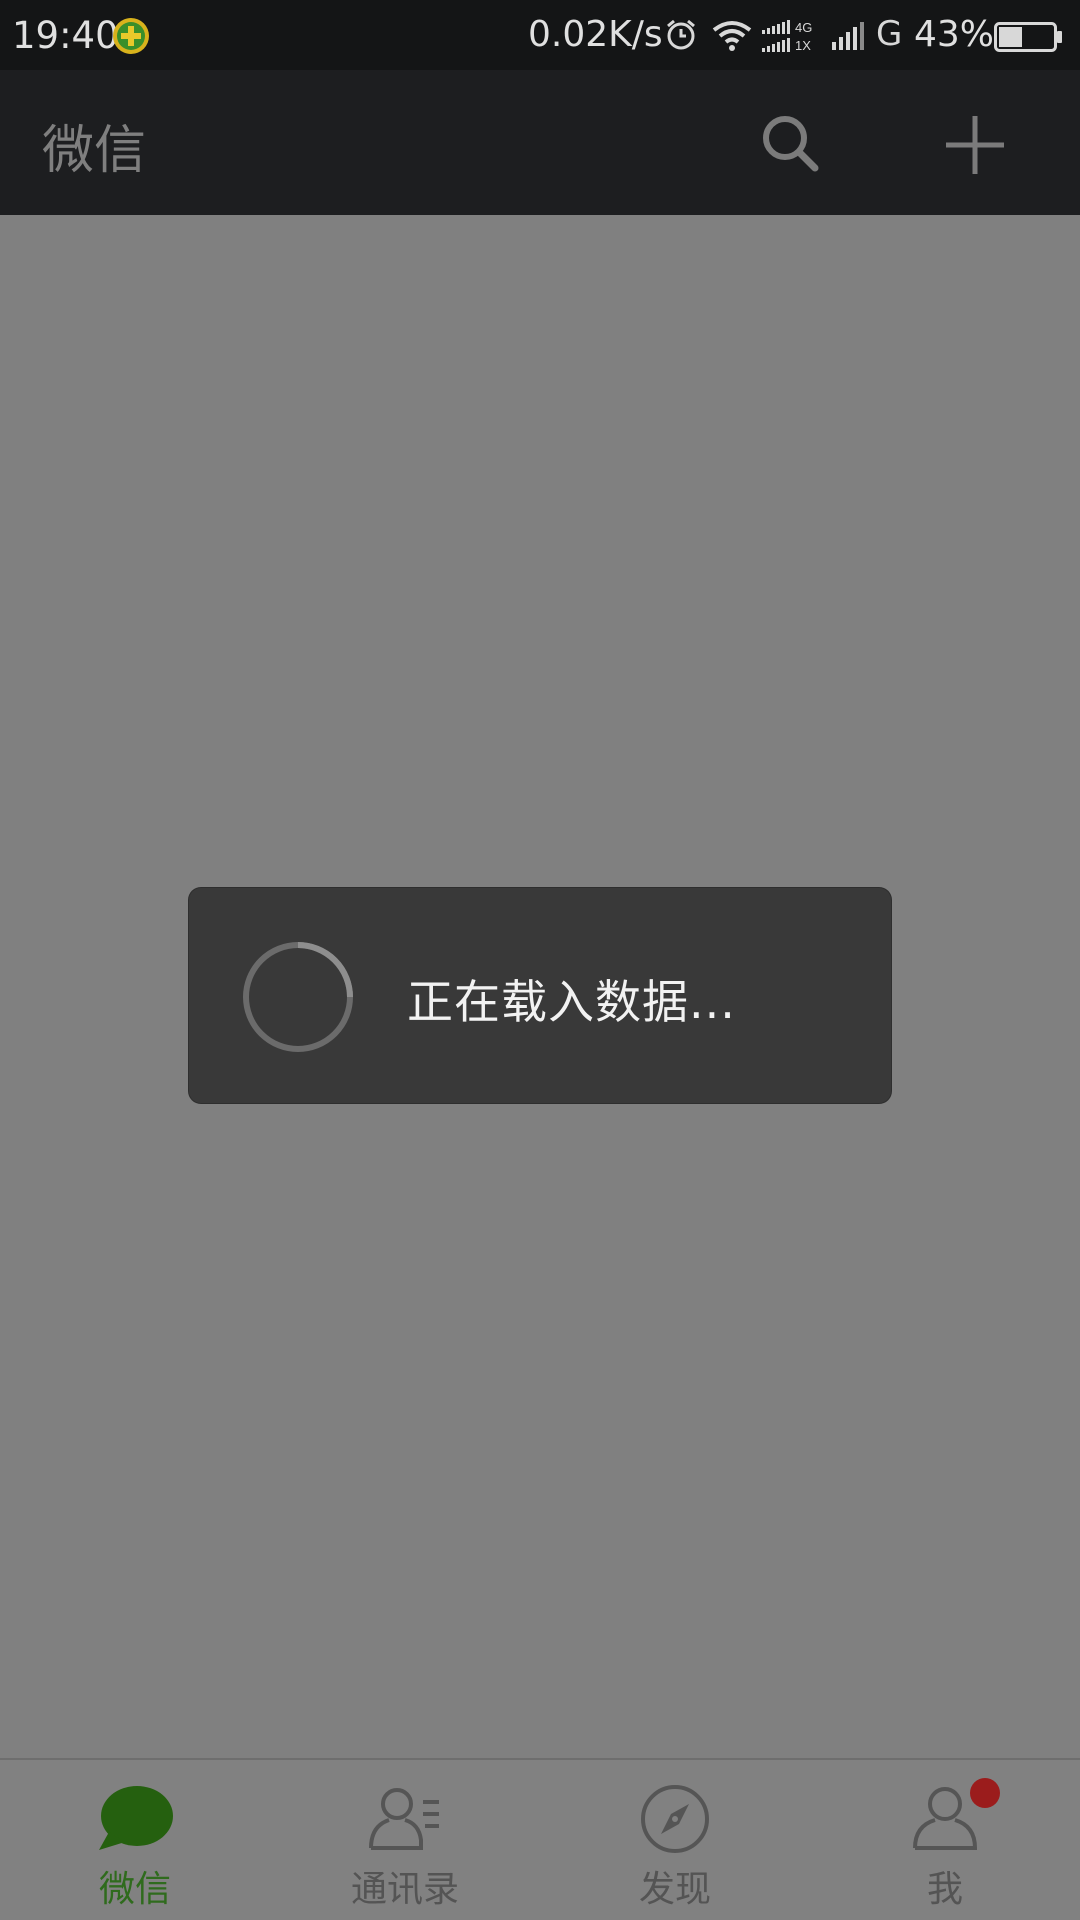 The width and height of the screenshot is (1080, 1920). What do you see at coordinates (674, 1889) in the screenshot?
I see `tab-label-discover: 发现` at bounding box center [674, 1889].